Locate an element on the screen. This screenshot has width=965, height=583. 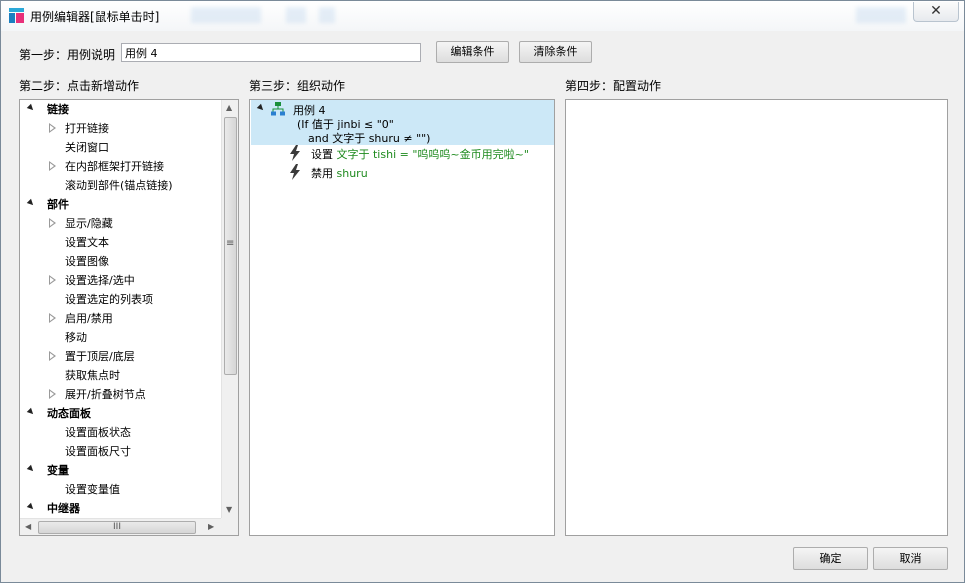
tree-item-label: 获取焦点时 is located at coordinates (92, 375).